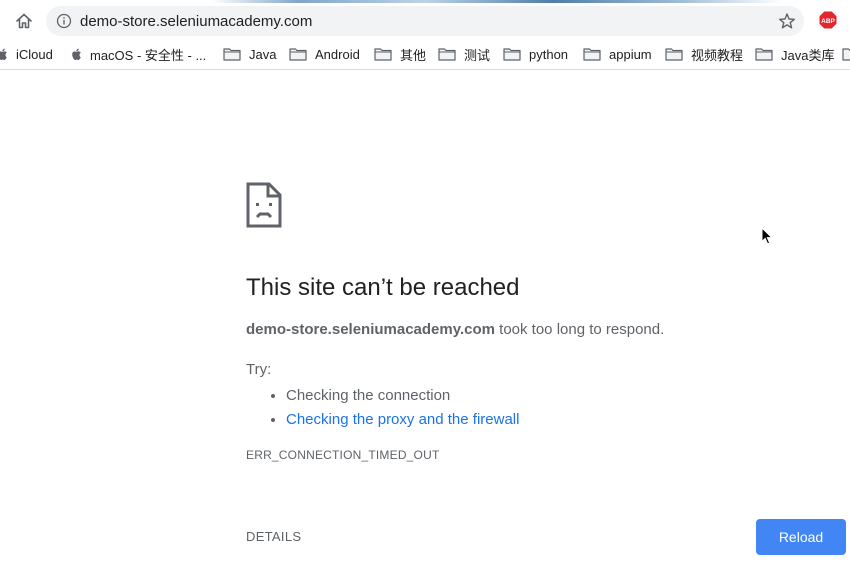 The image size is (850, 567). I want to click on bookmark-overflow, so click(846, 54).